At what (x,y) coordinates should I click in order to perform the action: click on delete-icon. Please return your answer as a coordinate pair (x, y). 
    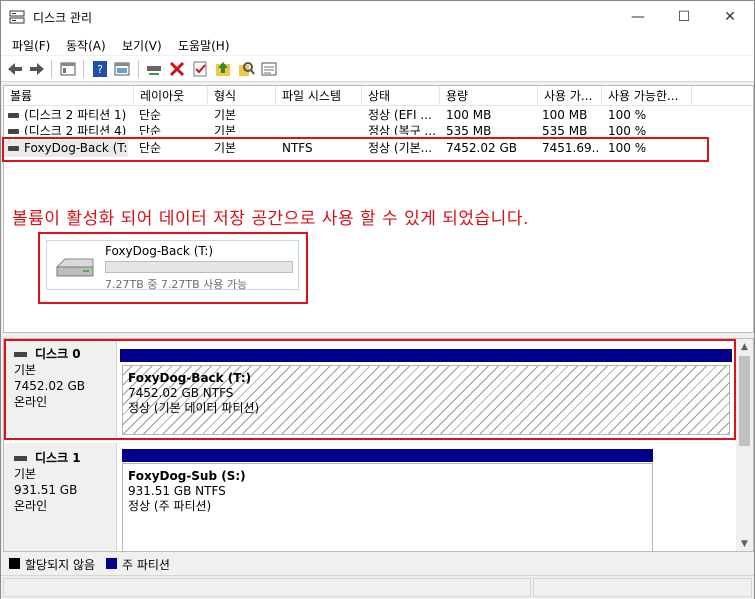
    Looking at the image, I should click on (177, 69).